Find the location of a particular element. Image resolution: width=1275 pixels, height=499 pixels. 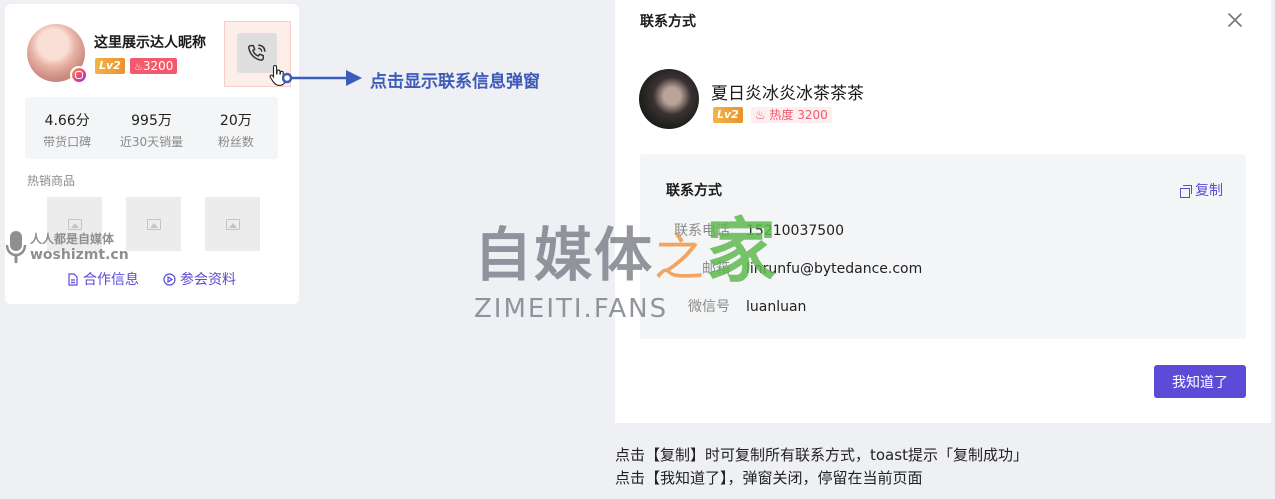

stat-sales: 995万 近30天销量 is located at coordinates (151, 128).